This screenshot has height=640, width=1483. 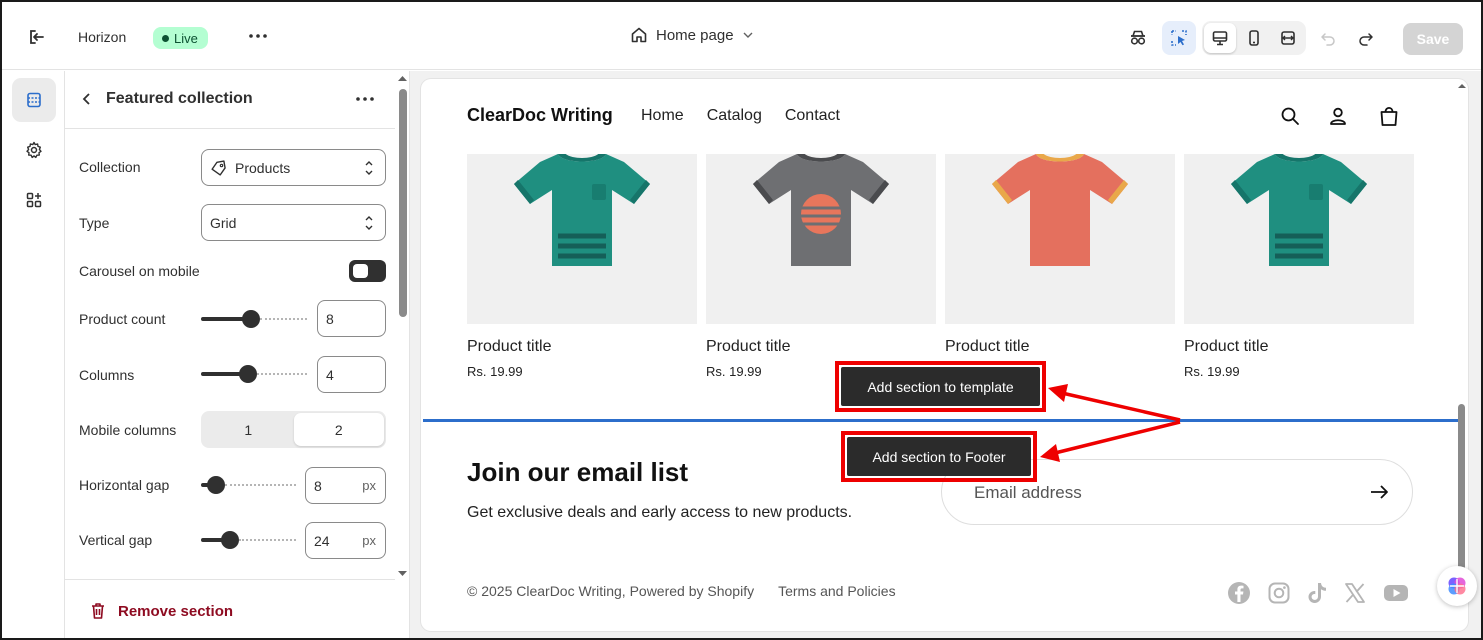 I want to click on facebook-icon, so click(x=1239, y=593).